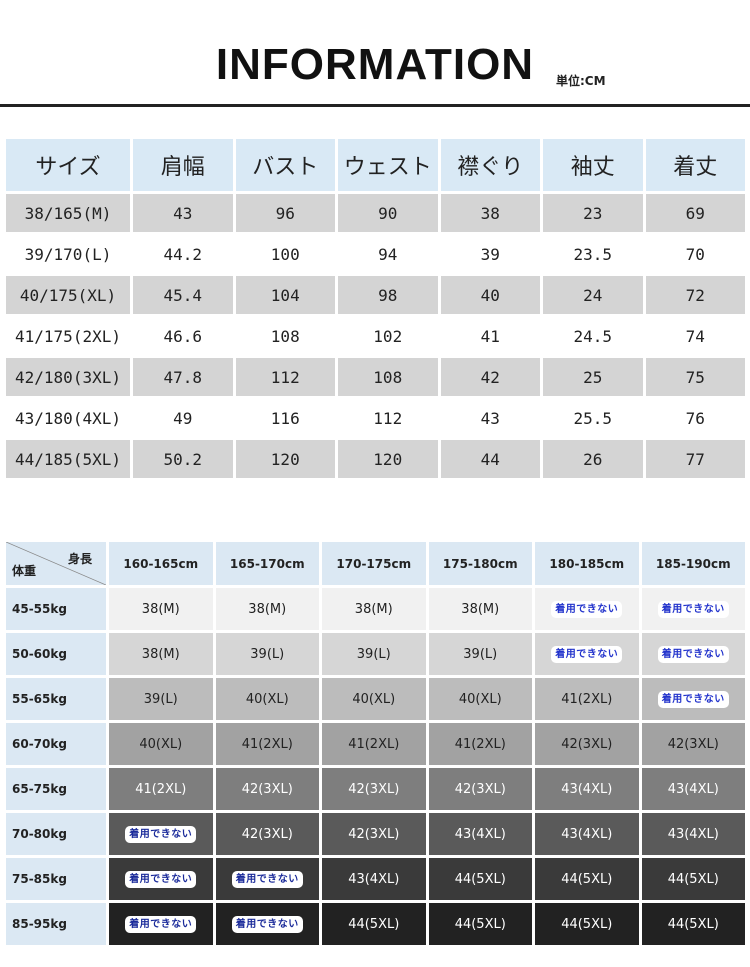 Image resolution: width=750 pixels, height=967 pixels. Describe the element at coordinates (388, 213) in the screenshot. I see `measure-cell: 90` at that location.